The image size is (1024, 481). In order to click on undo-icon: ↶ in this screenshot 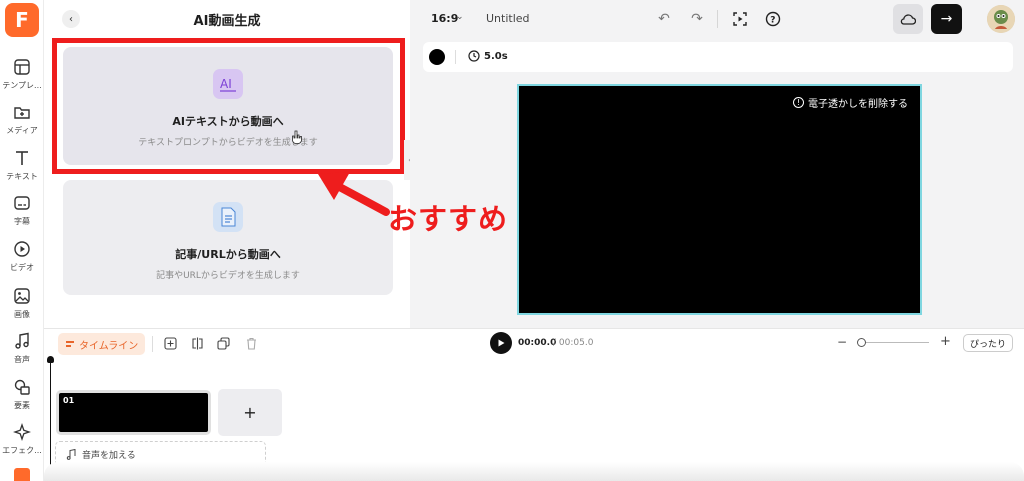, I will do `click(664, 19)`.